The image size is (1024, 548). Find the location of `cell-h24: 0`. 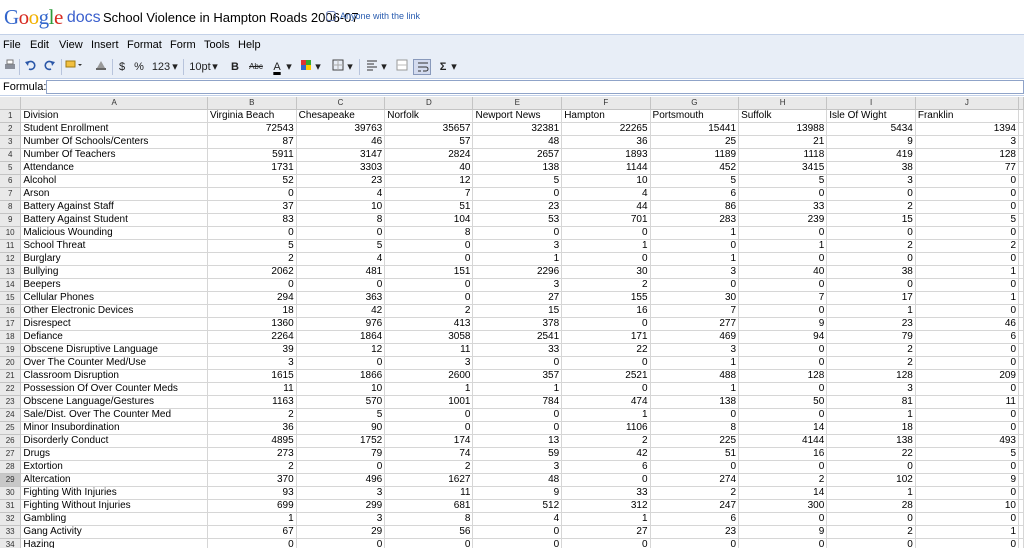

cell-h24: 0 is located at coordinates (783, 415).